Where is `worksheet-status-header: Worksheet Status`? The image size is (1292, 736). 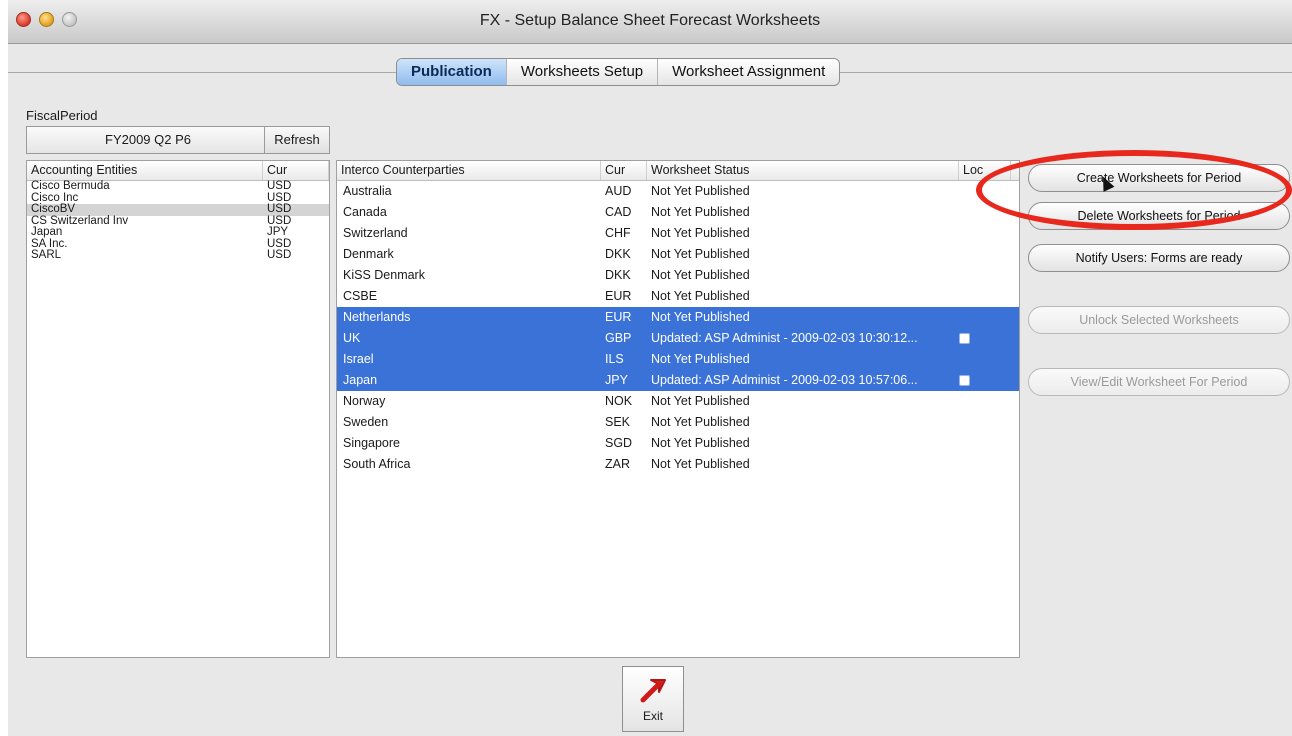
worksheet-status-header: Worksheet Status is located at coordinates (803, 170).